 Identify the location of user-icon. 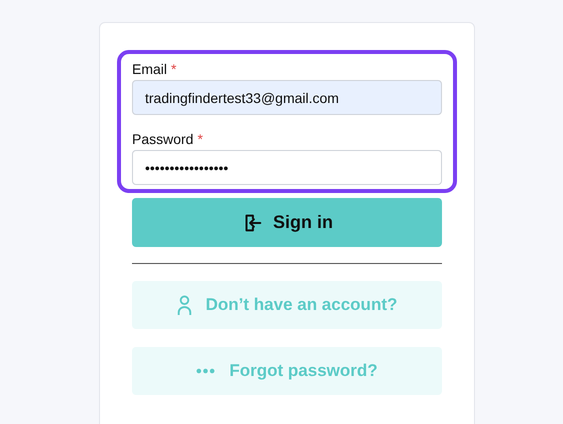
(184, 305).